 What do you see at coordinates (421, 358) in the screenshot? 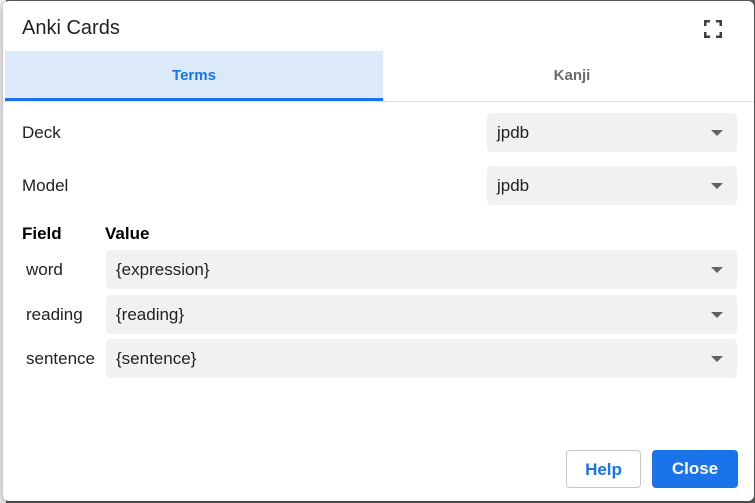
I see `field-value-select-sentence: {sentence}` at bounding box center [421, 358].